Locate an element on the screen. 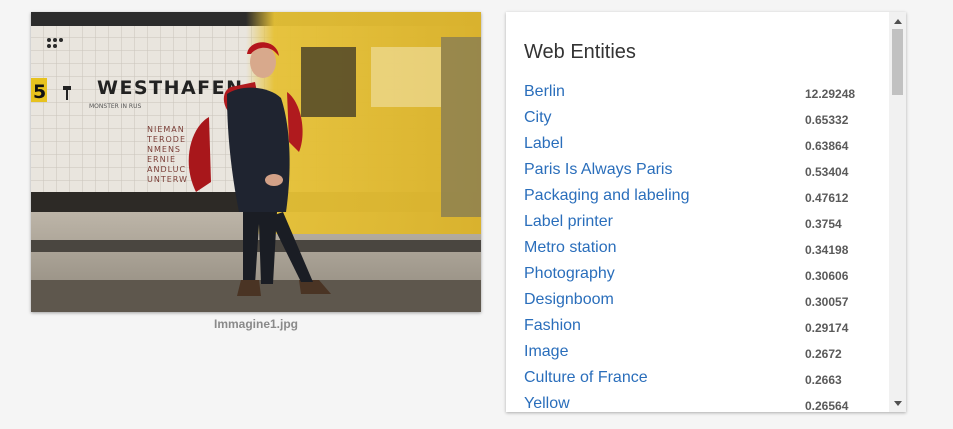 The width and height of the screenshot is (953, 429). entity-score: 0.53404 is located at coordinates (827, 172).